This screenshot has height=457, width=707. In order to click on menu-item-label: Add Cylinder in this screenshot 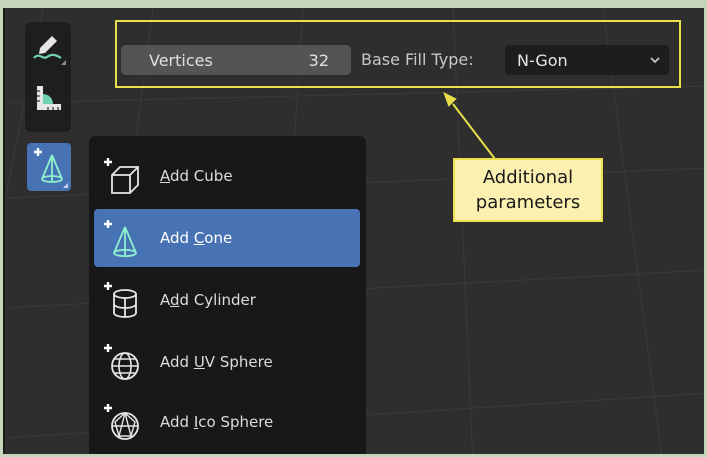, I will do `click(208, 300)`.